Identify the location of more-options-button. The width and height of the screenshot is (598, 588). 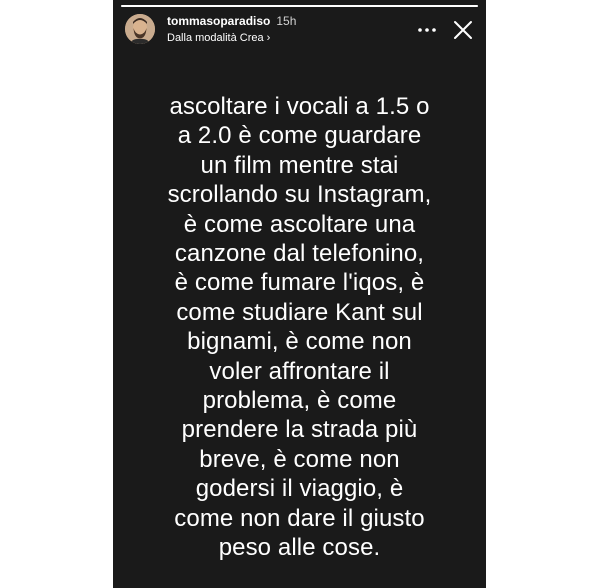
(427, 30).